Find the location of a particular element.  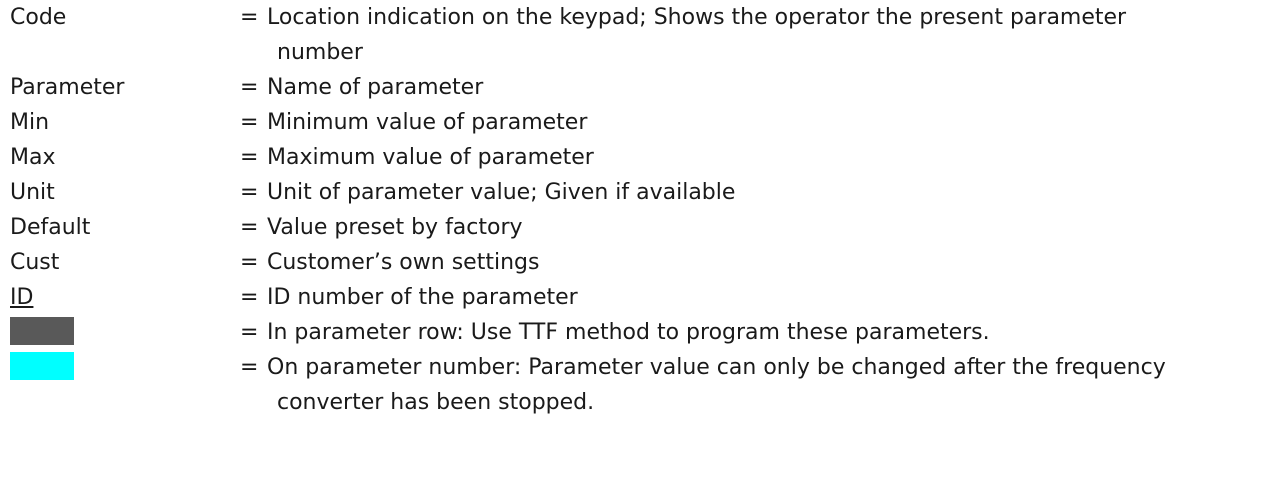

legend-definition: Value preset by factory is located at coordinates (395, 227).